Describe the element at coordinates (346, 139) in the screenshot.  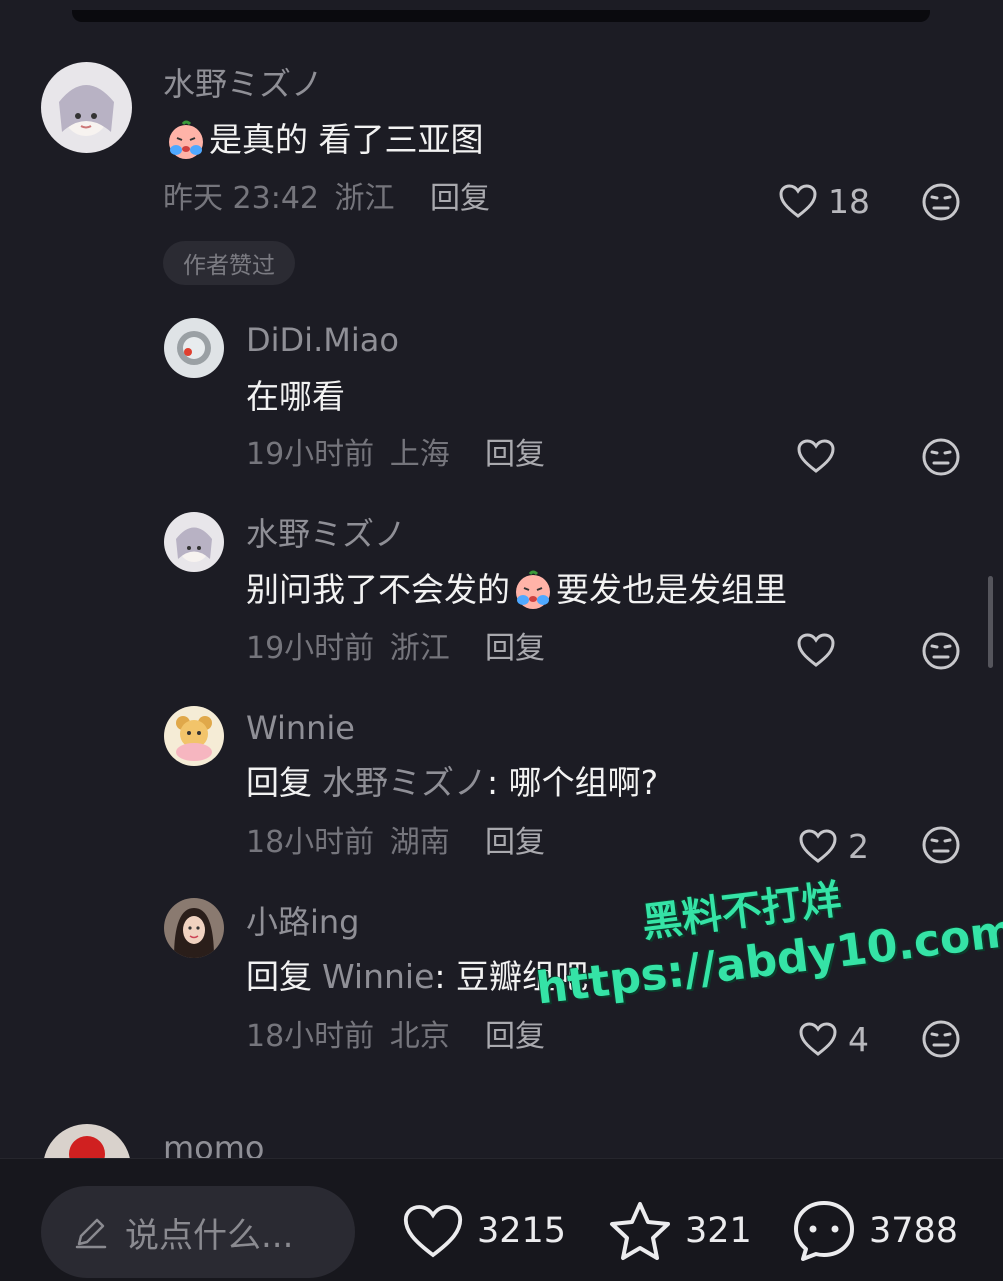
I see `comment-text-content: 是真的 看了三亚图` at that location.